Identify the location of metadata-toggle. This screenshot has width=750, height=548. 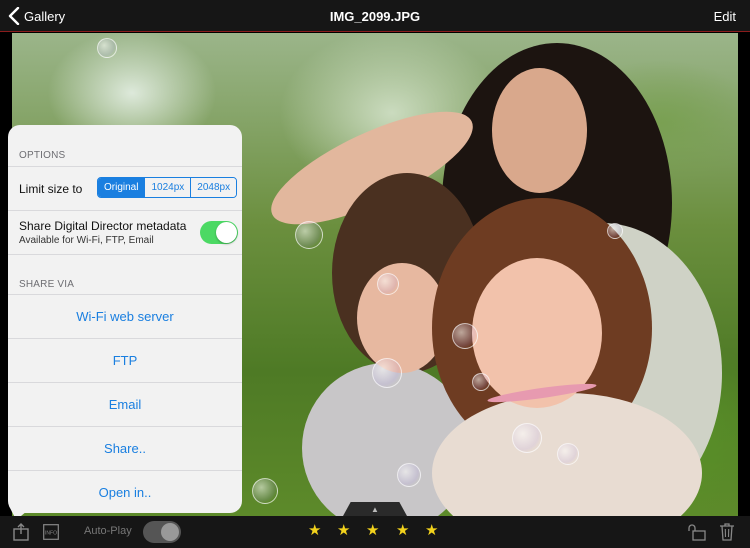
(219, 232).